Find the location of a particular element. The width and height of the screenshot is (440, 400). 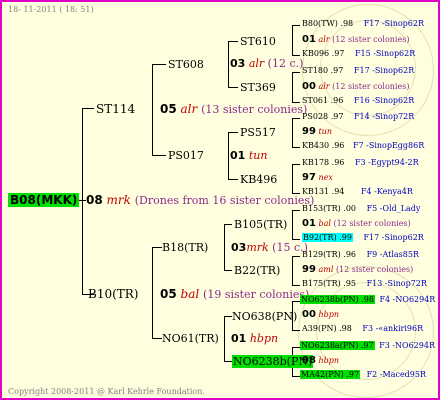

ps017-queen: 01 tun is located at coordinates (248, 155).